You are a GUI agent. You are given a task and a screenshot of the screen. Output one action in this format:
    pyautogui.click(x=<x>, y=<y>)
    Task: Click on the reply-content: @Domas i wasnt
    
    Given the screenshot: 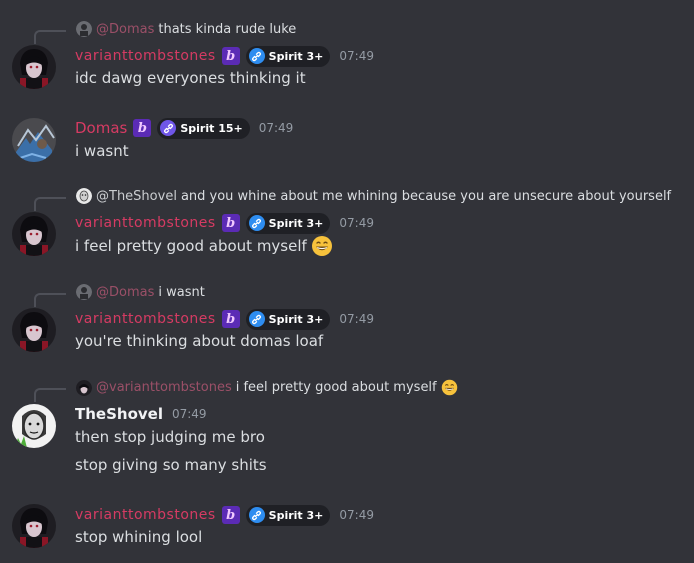 What is the action you would take?
    pyautogui.click(x=140, y=292)
    